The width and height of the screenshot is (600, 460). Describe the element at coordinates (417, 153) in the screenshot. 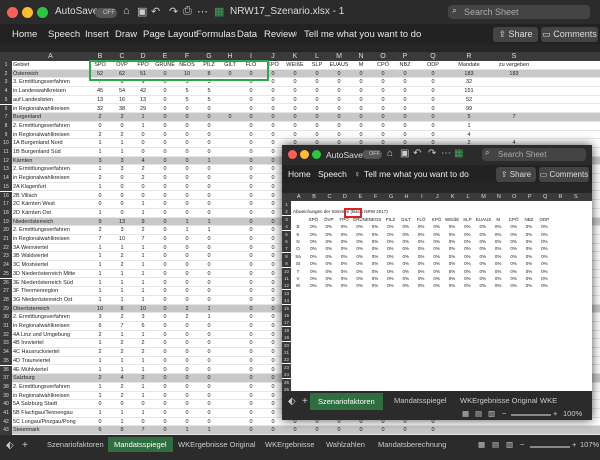

I see `undo-icon: ↶` at that location.